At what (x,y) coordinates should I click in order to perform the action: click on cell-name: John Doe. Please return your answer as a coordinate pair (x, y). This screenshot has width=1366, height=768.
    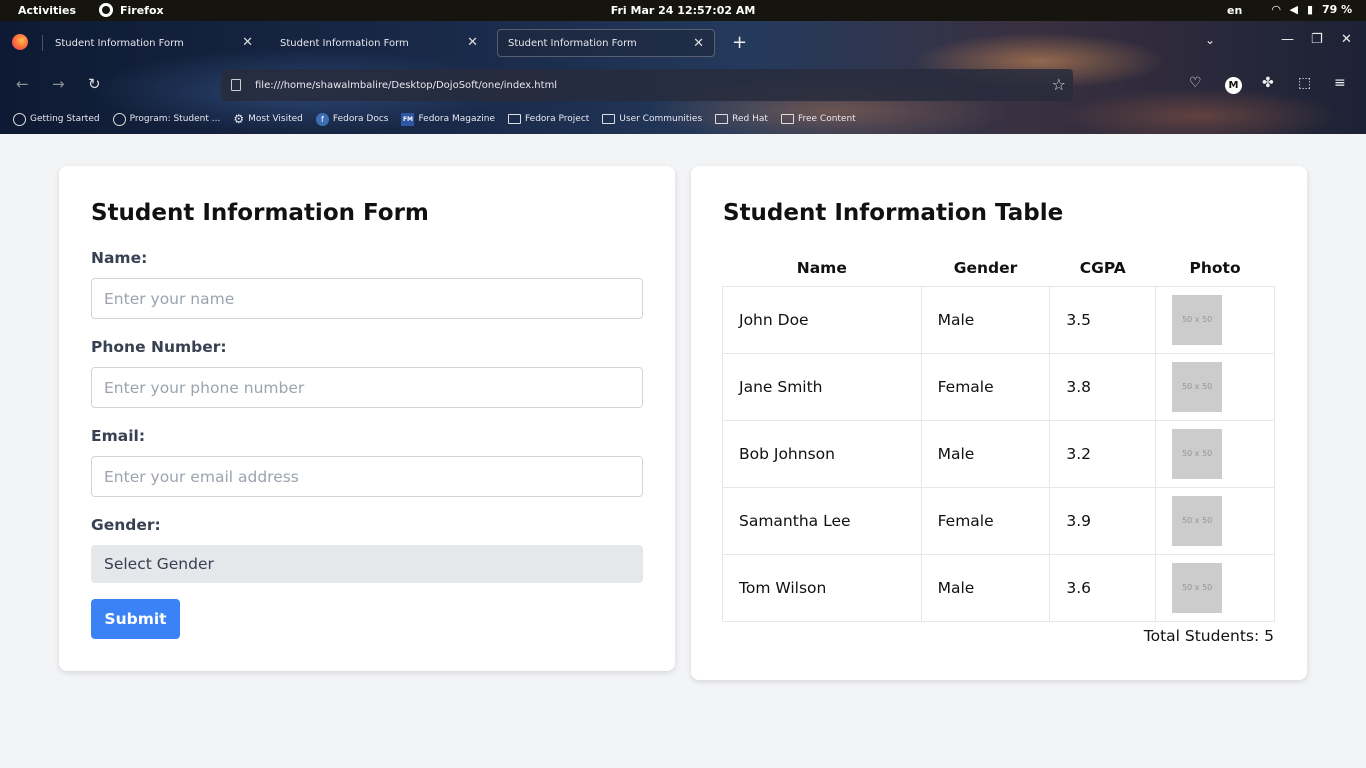
    Looking at the image, I should click on (822, 319).